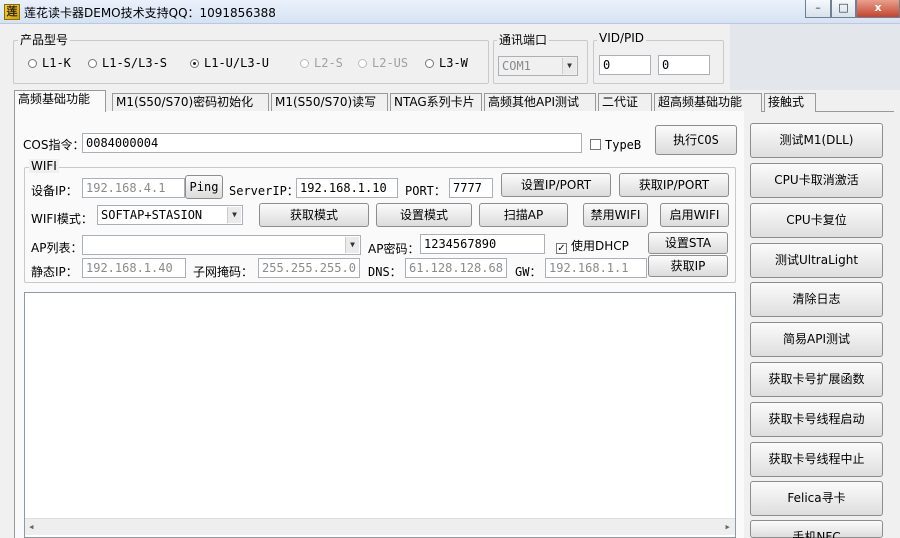  What do you see at coordinates (625, 65) in the screenshot?
I see `vid-input: 0` at bounding box center [625, 65].